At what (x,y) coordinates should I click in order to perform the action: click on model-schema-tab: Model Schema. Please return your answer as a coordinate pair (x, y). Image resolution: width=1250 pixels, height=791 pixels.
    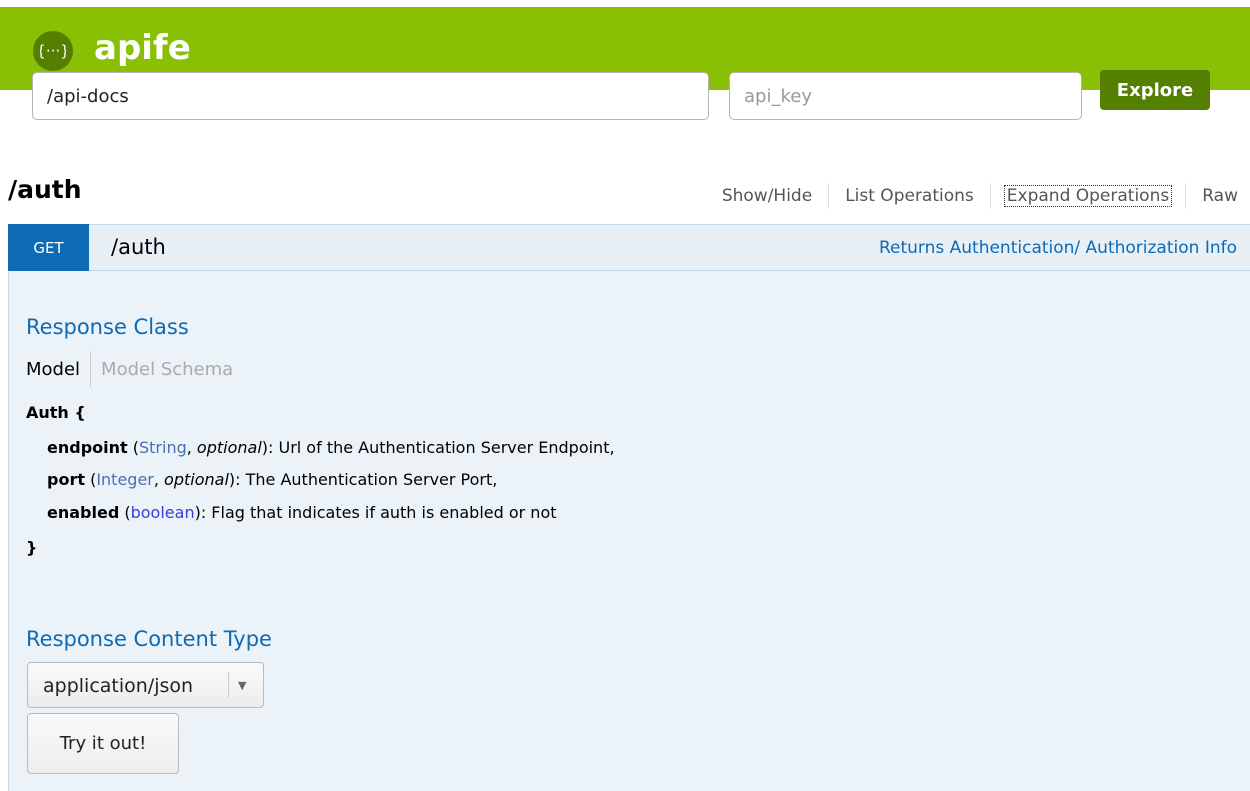
    Looking at the image, I should click on (162, 369).